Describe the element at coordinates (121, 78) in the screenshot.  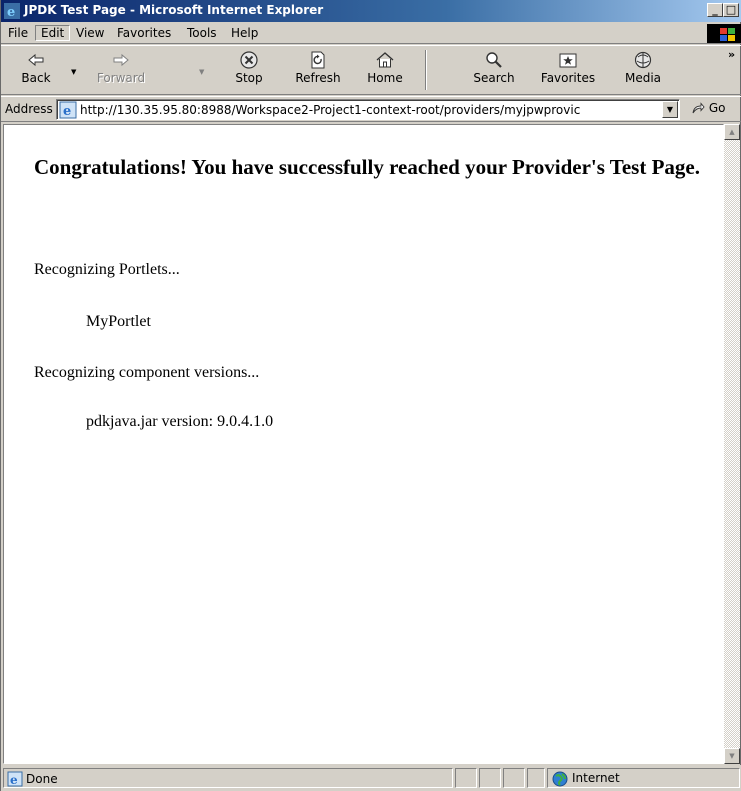
I see `forward-label: Forward` at that location.